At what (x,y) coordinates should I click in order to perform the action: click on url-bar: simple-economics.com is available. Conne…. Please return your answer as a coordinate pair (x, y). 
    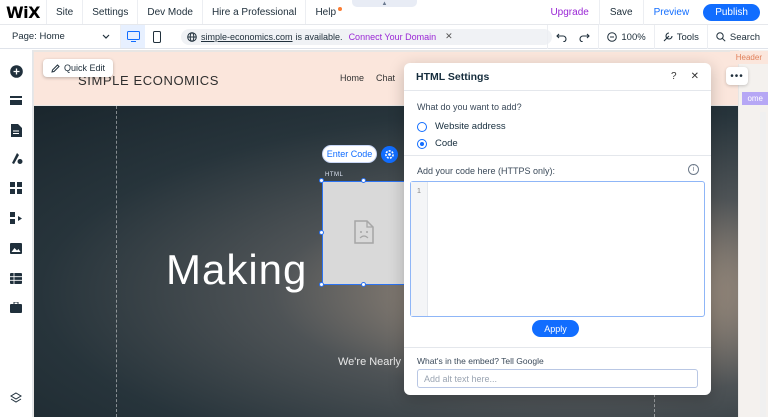
    Looking at the image, I should click on (366, 36).